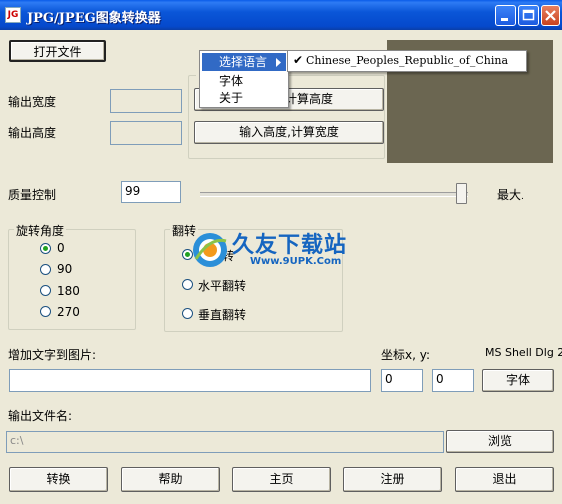 Image resolution: width=562 pixels, height=504 pixels. Describe the element at coordinates (61, 248) in the screenshot. I see `rotate-0-label: 0` at that location.